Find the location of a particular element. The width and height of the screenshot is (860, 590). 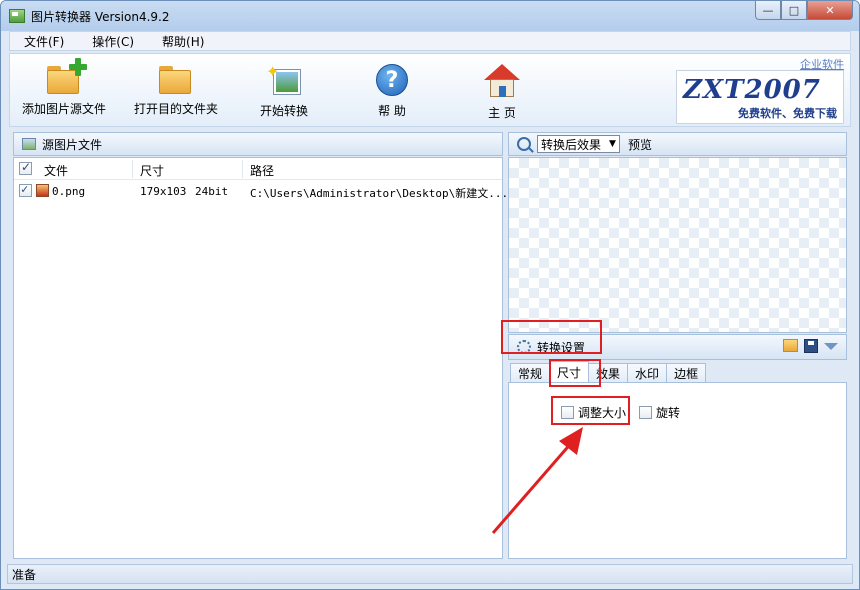

status-bar: 准备 is located at coordinates (430, 574).